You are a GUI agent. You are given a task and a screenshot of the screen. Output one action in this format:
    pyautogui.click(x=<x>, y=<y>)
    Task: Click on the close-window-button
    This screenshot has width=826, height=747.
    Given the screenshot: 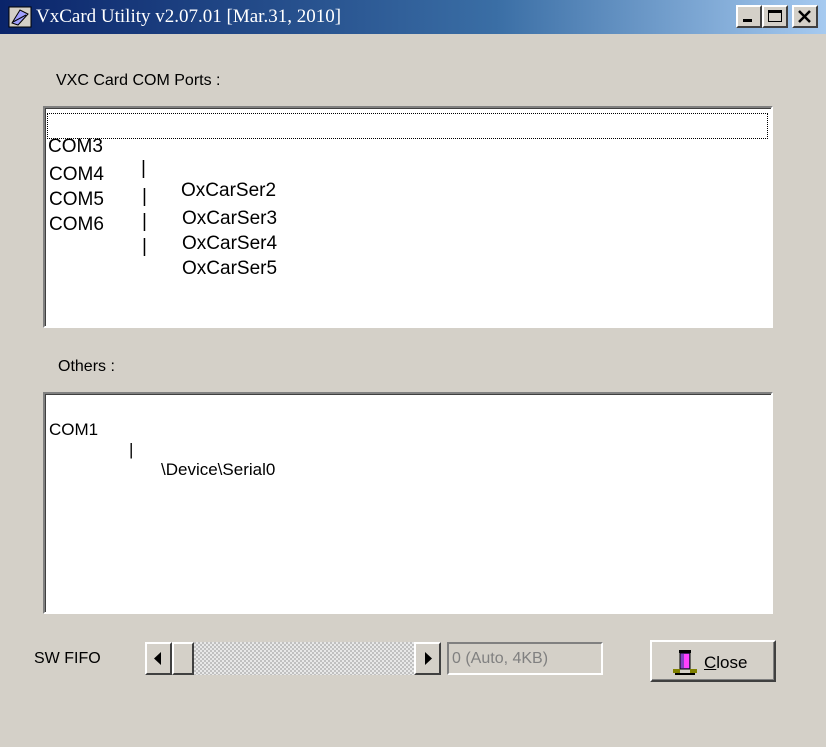 What is the action you would take?
    pyautogui.click(x=805, y=16)
    